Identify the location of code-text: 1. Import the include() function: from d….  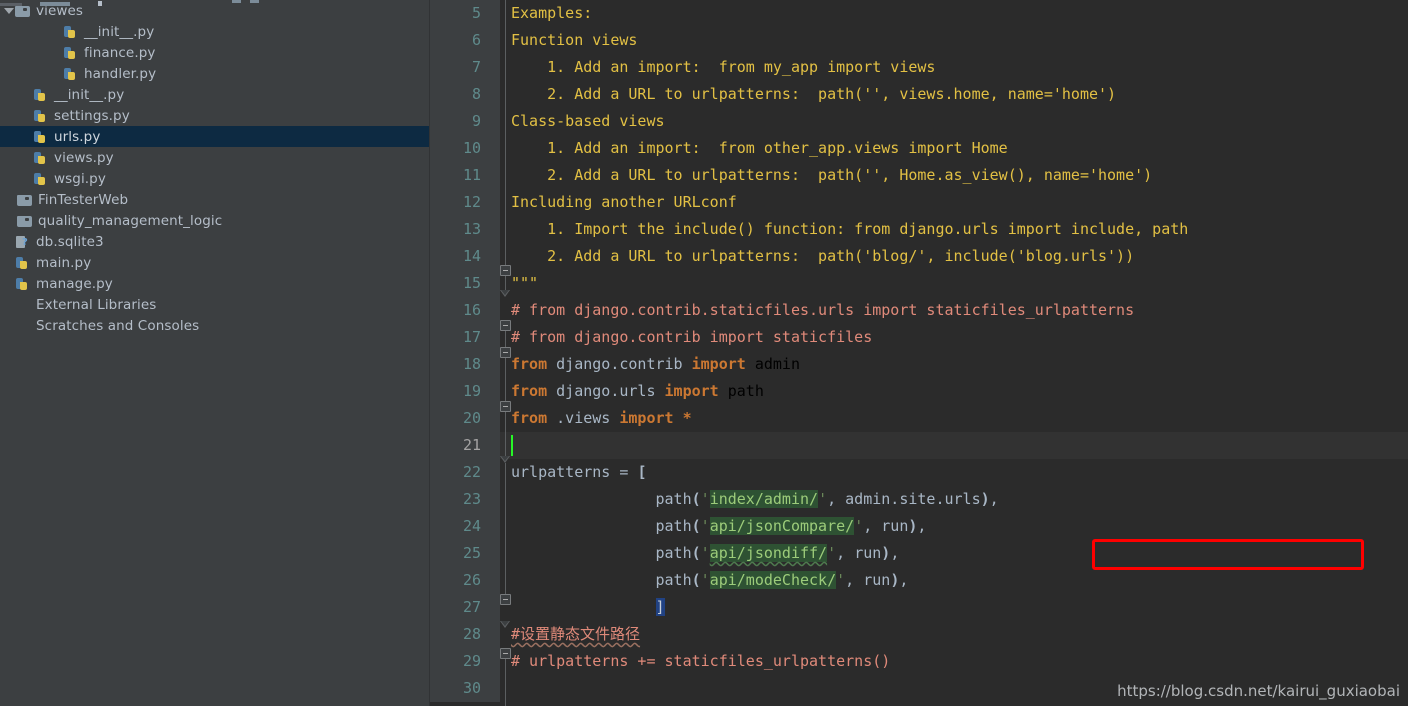
(954, 229).